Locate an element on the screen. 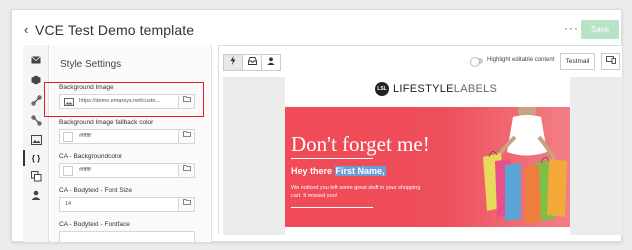 This screenshot has height=250, width=632. shopping-woman-image is located at coordinates (525, 165).